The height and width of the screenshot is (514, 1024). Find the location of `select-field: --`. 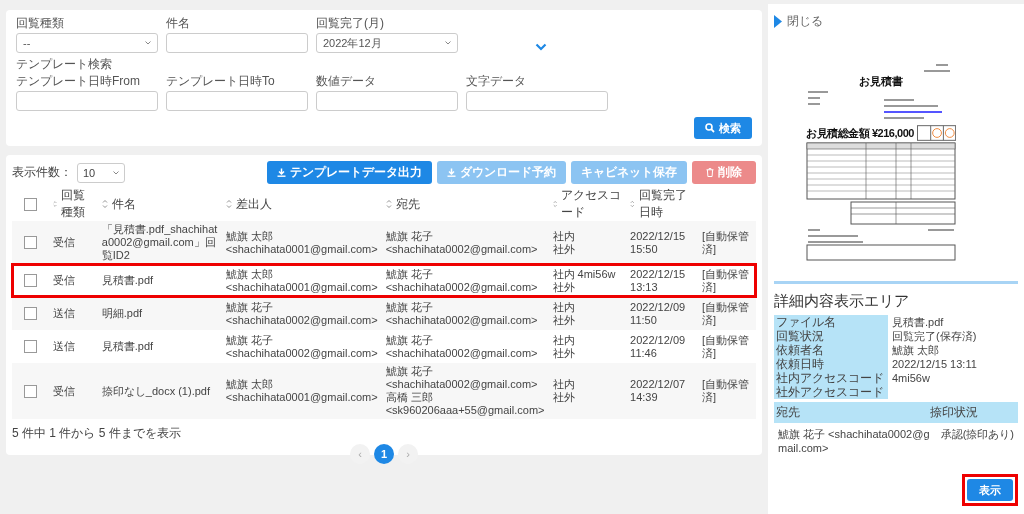

select-field: -- is located at coordinates (87, 43).